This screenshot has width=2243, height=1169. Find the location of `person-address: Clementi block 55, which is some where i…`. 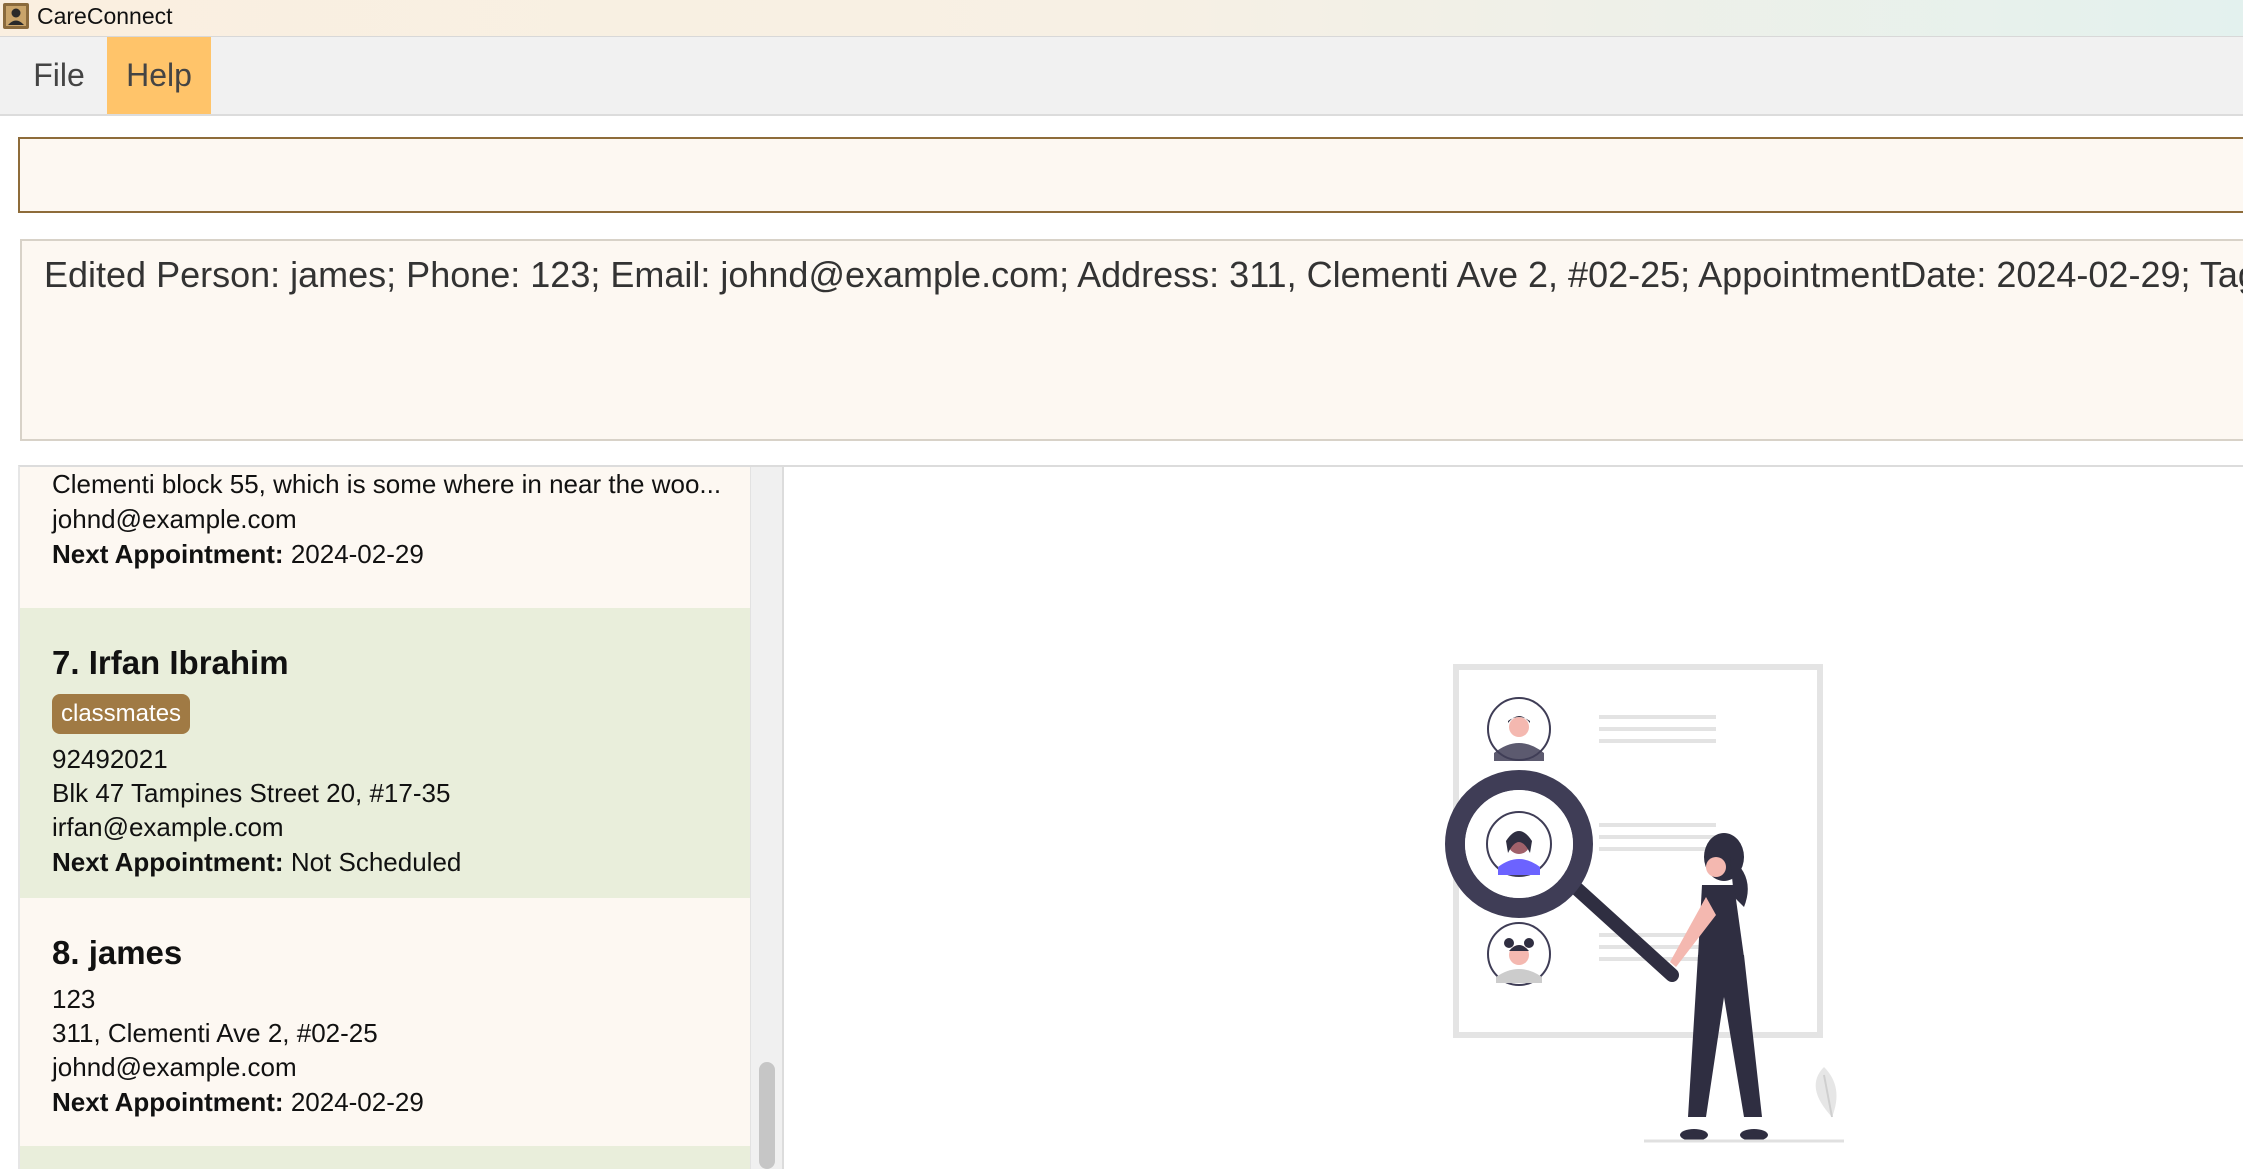

person-address: Clementi block 55, which is some where i… is located at coordinates (387, 484).